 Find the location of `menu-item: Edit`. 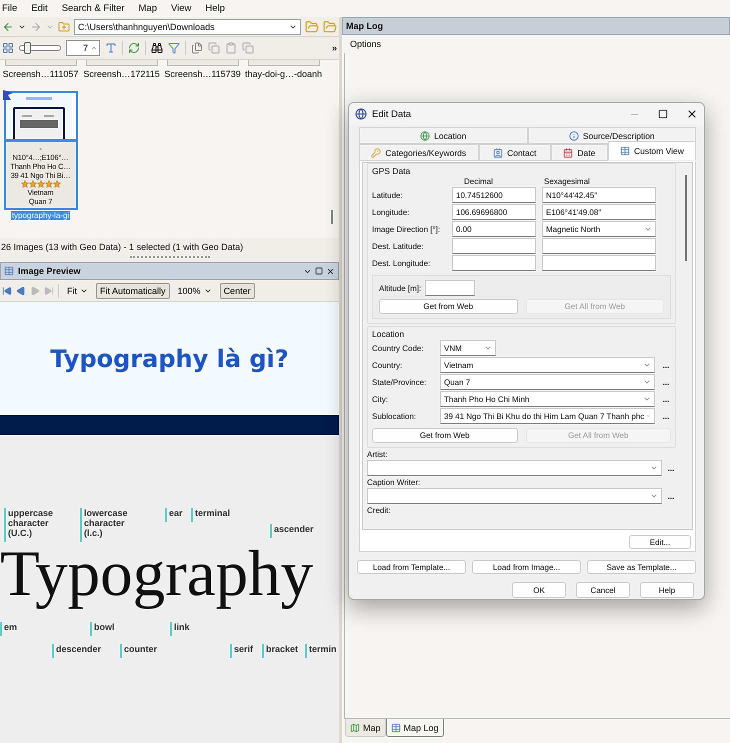

menu-item: Edit is located at coordinates (39, 8).